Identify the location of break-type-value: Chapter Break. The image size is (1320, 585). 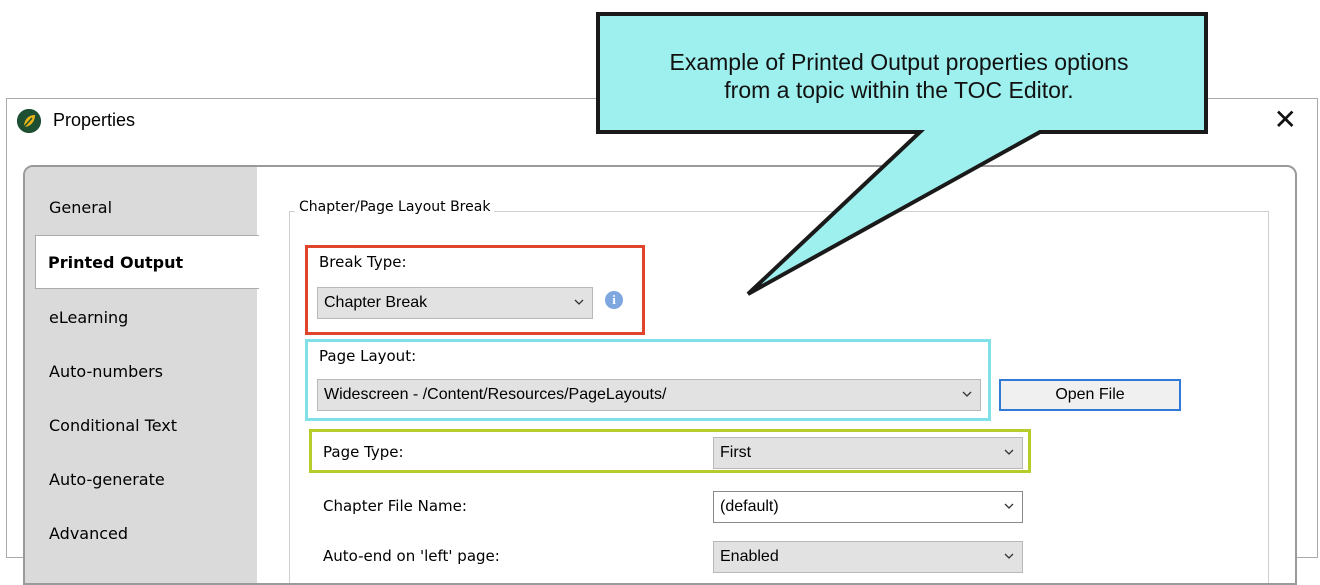
(376, 302).